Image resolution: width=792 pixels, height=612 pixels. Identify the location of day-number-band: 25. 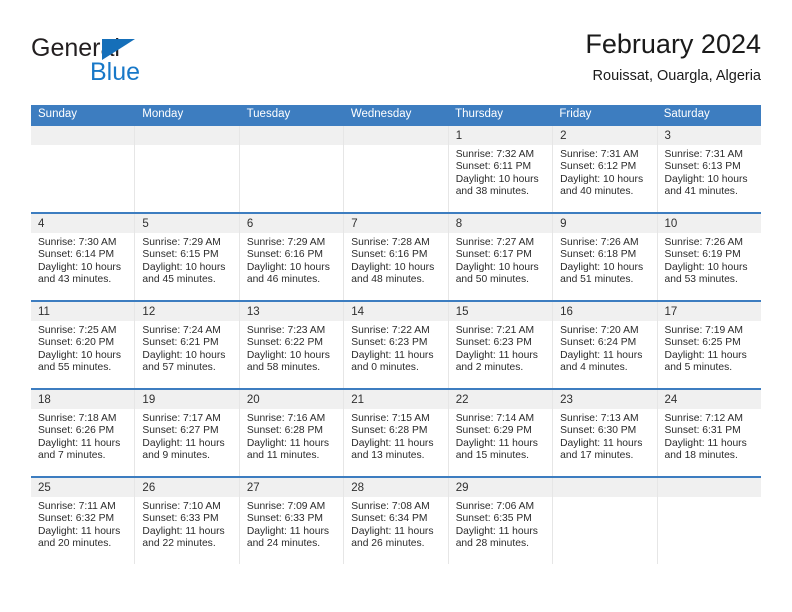
(83, 487).